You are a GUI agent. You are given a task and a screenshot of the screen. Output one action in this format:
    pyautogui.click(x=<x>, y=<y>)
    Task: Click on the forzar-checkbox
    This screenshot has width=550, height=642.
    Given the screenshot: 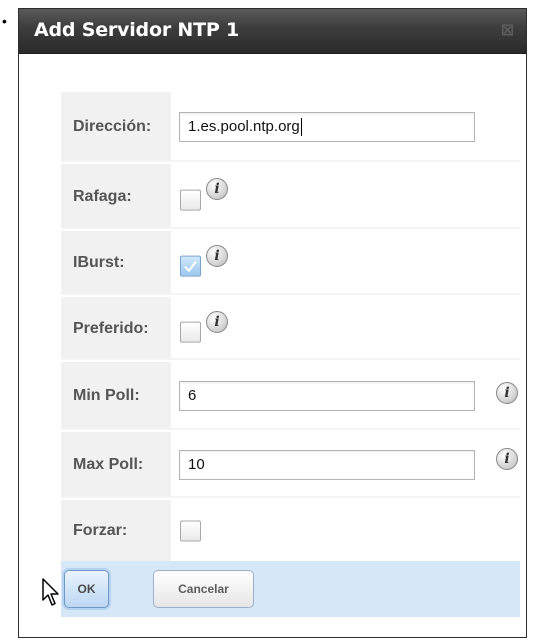 What is the action you would take?
    pyautogui.click(x=190, y=530)
    